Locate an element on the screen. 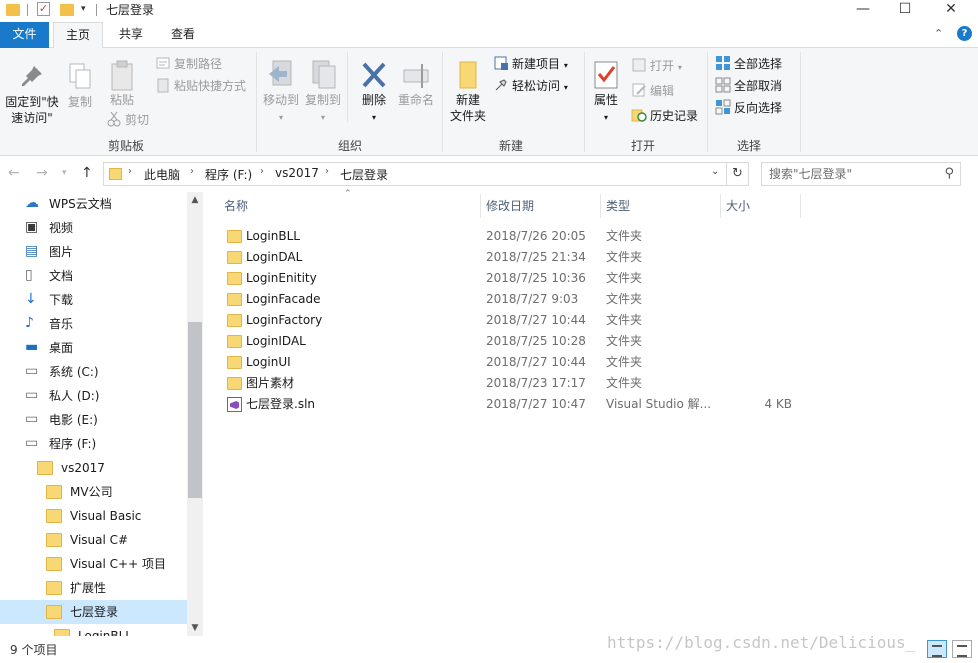 The width and height of the screenshot is (978, 663). copy-to-button: 复制到 ▾ is located at coordinates (323, 92).